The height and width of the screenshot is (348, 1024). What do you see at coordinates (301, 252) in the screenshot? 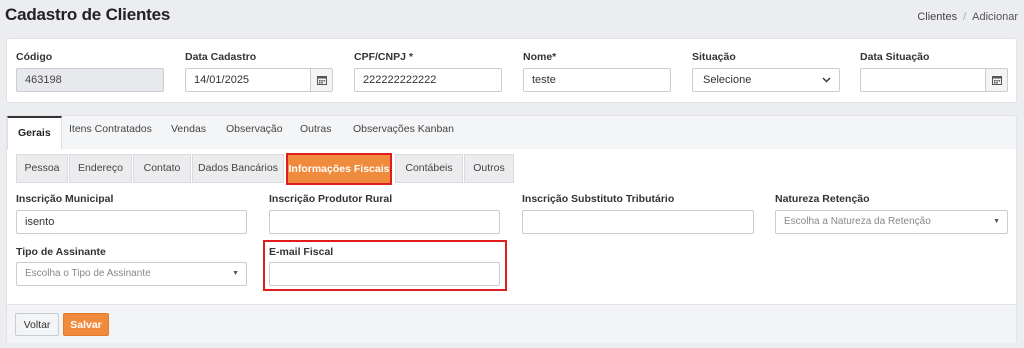
I see `email-fiscal-label: E-mail Fiscal` at bounding box center [301, 252].